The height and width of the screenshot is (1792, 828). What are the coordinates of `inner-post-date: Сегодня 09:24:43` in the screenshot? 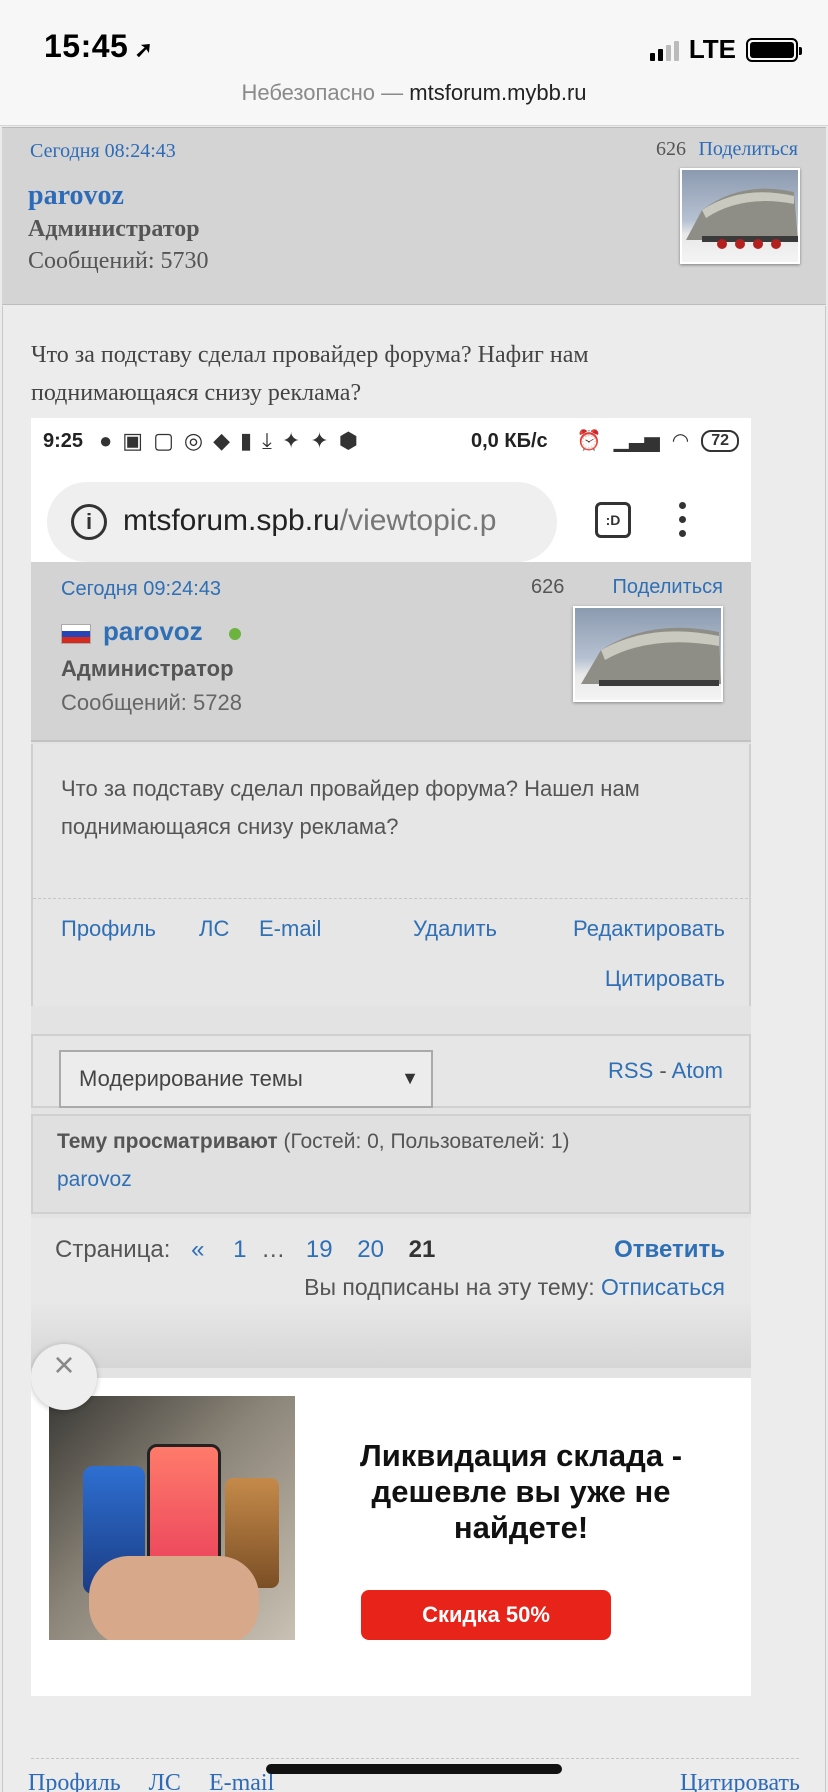 It's located at (141, 589).